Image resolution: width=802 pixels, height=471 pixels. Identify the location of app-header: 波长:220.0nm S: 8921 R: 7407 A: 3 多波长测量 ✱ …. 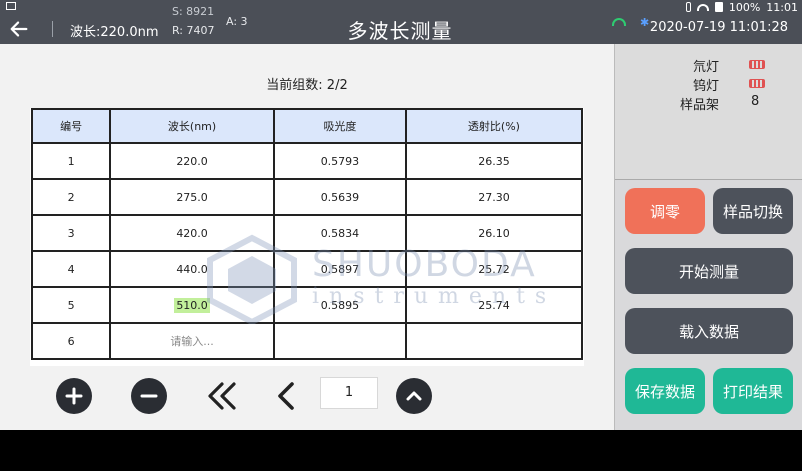
(401, 24).